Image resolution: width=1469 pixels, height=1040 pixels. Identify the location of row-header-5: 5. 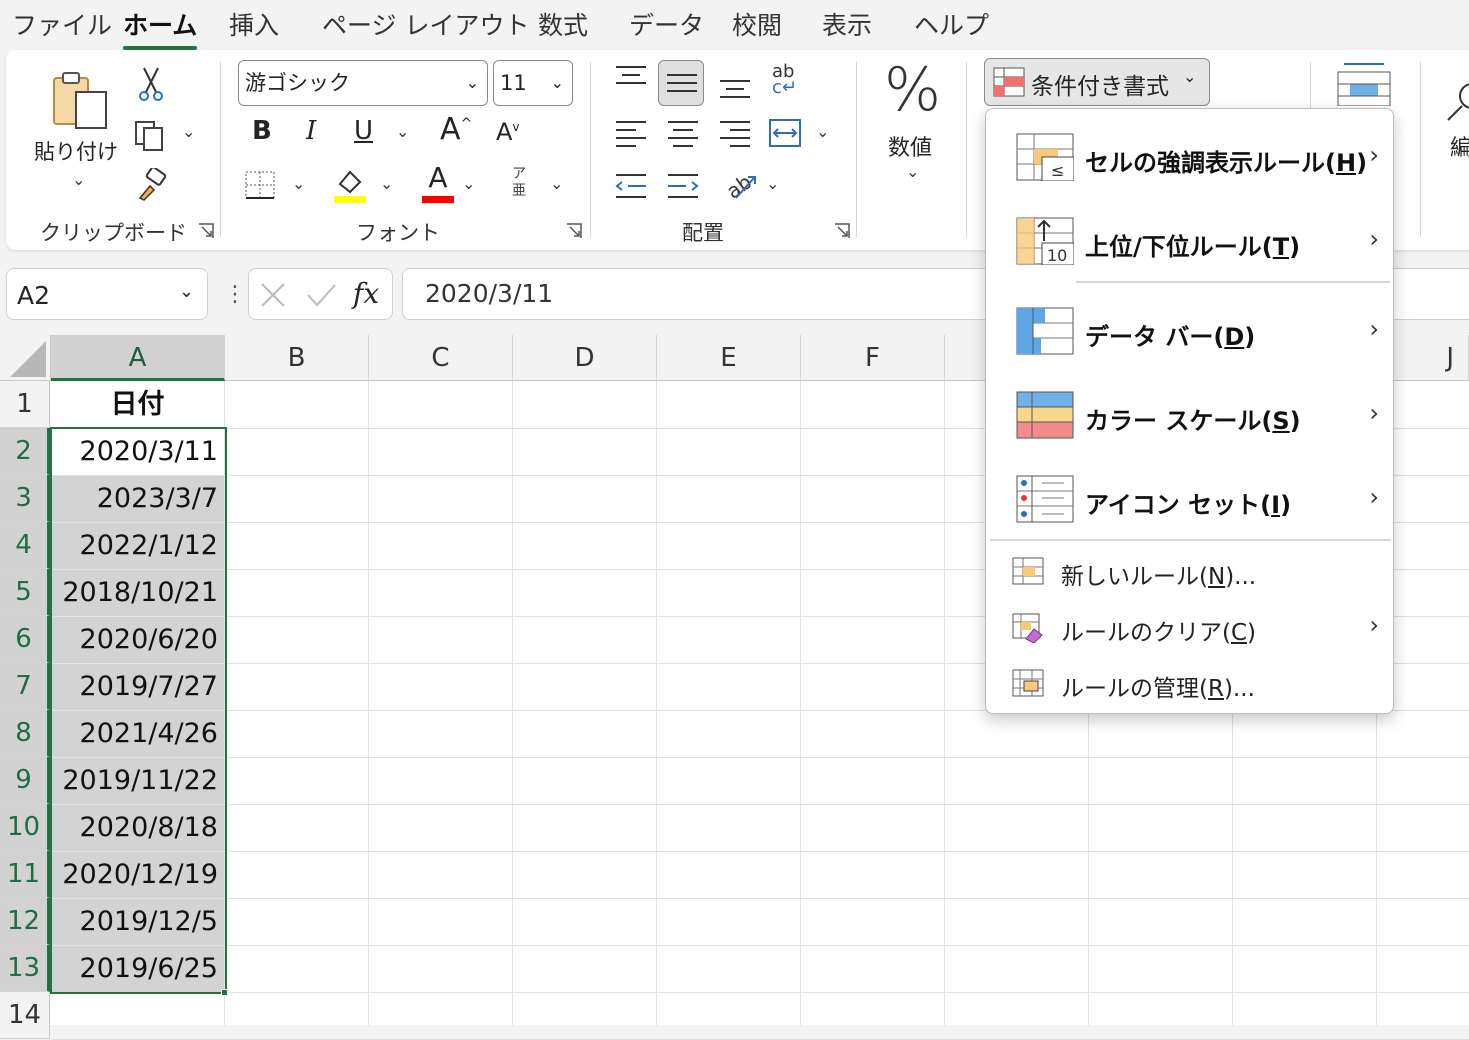
(25, 592).